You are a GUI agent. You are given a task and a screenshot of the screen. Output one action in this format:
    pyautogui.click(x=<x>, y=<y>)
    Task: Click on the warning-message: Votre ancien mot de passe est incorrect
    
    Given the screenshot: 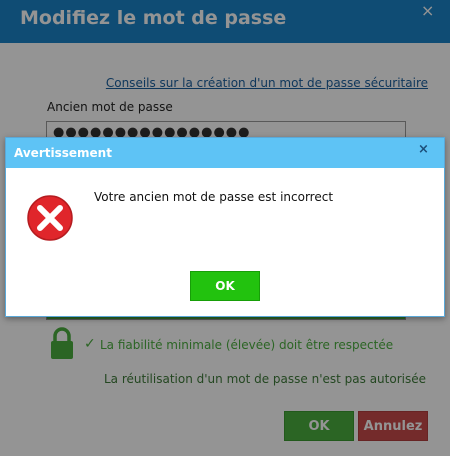 What is the action you would take?
    pyautogui.click(x=214, y=197)
    